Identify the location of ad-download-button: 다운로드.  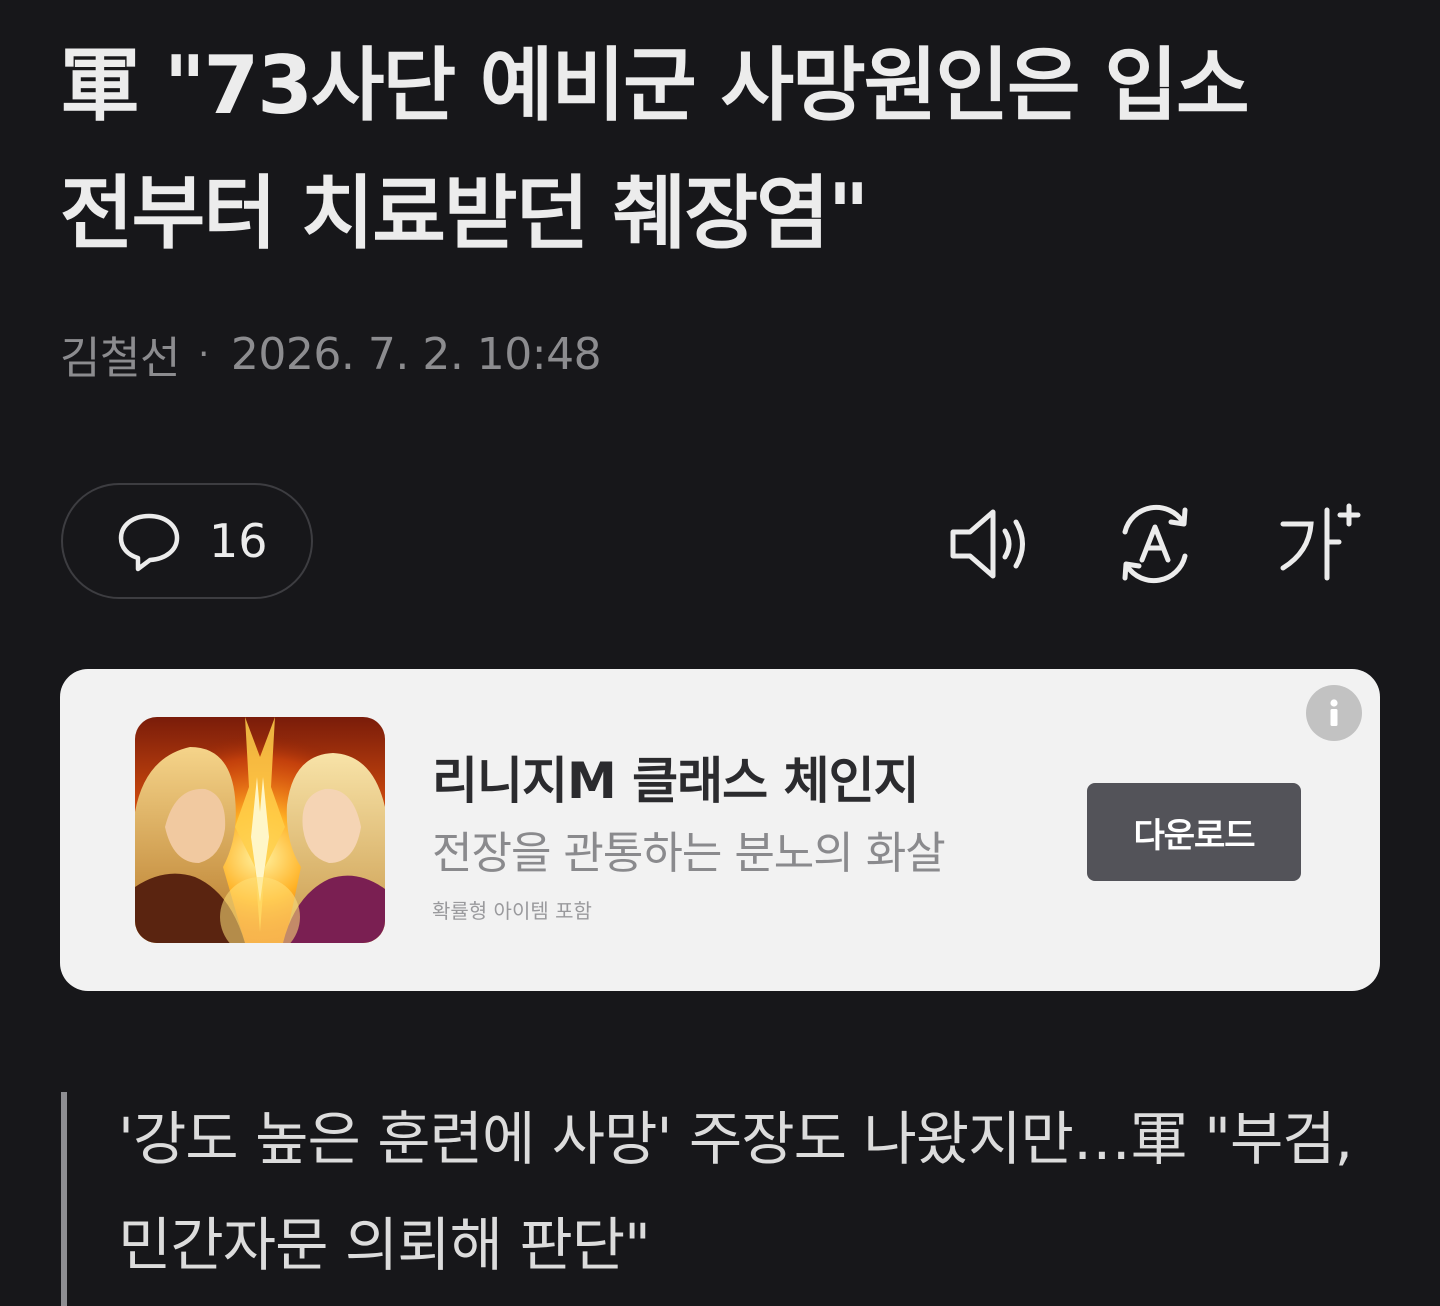
(1194, 832).